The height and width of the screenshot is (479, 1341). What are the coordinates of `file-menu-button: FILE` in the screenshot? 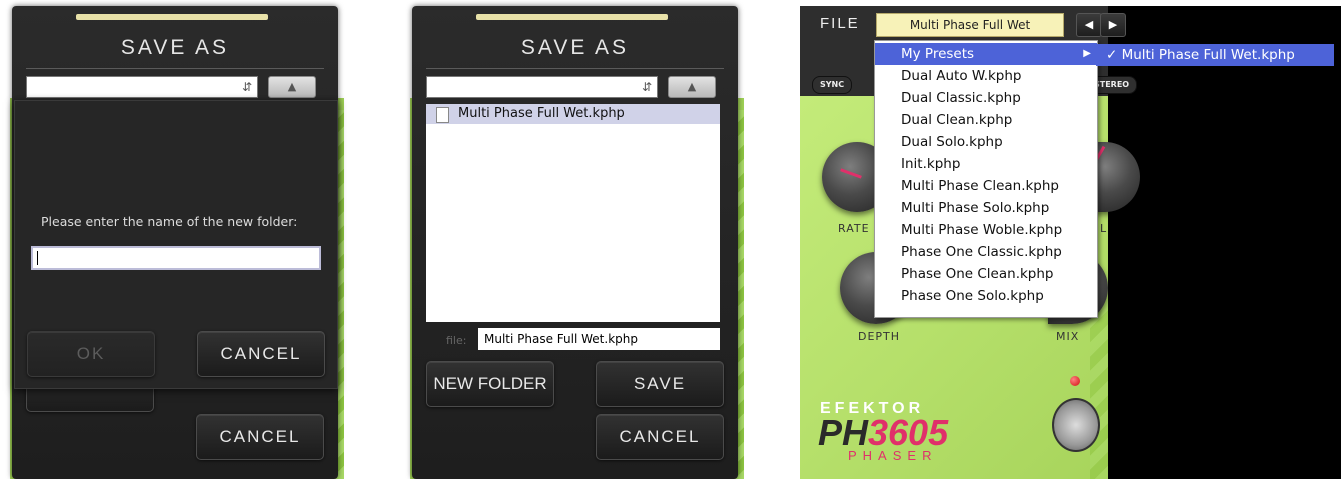 It's located at (840, 23).